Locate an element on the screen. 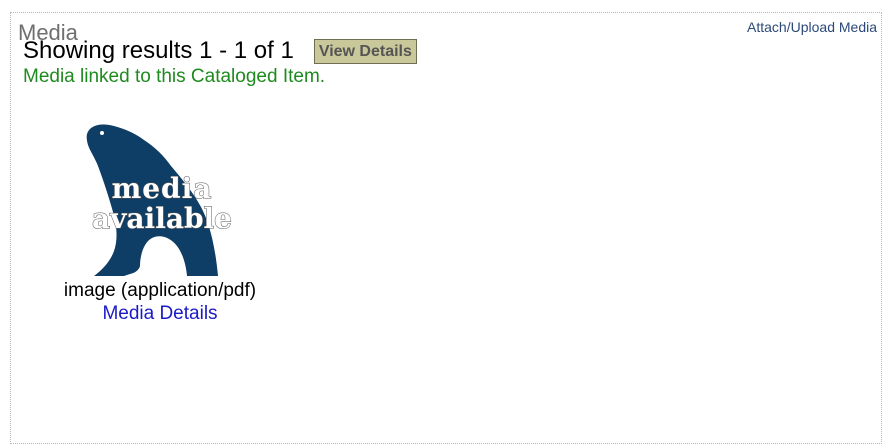 Image resolution: width=894 pixels, height=448 pixels. results-summary: Showing results 1 - 1 of 1 is located at coordinates (158, 50).